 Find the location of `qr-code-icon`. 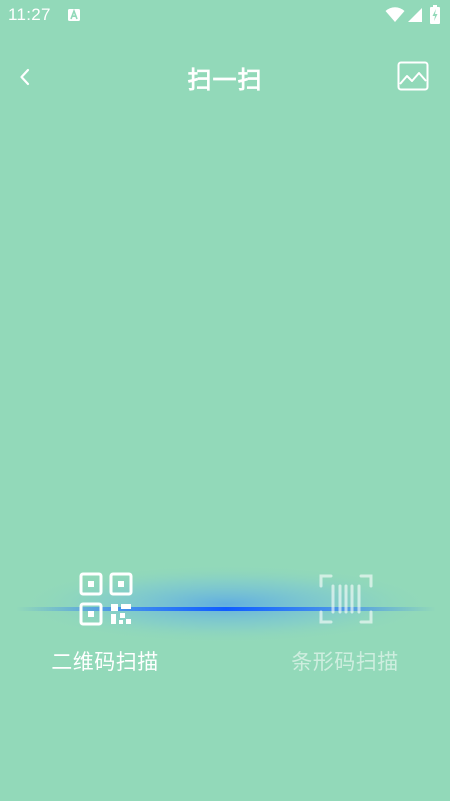

qr-code-icon is located at coordinates (106, 599).